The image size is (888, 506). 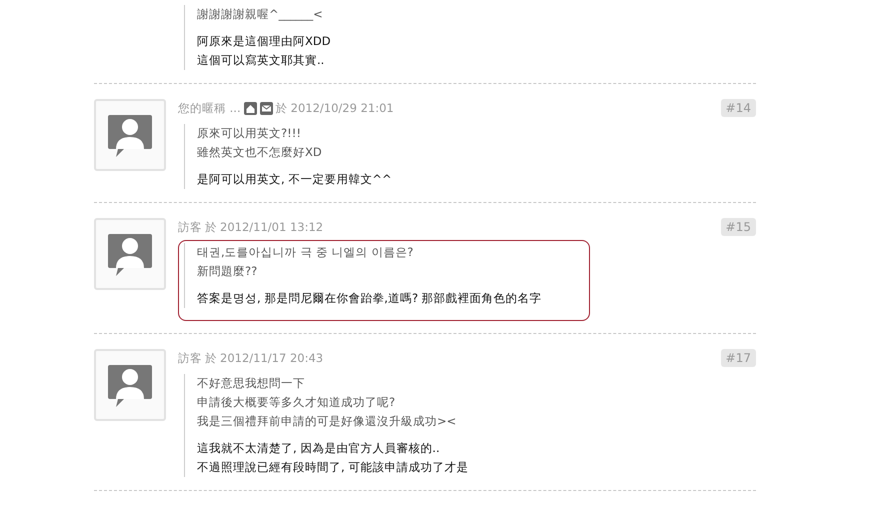 What do you see at coordinates (260, 152) in the screenshot?
I see `comment-text: 雖然英文也不怎麼好XD` at bounding box center [260, 152].